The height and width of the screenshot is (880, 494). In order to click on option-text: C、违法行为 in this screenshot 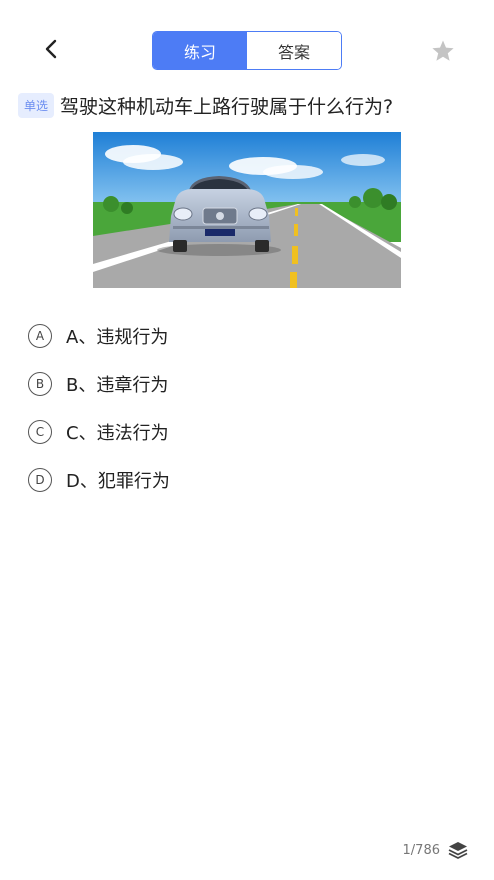, I will do `click(117, 433)`.